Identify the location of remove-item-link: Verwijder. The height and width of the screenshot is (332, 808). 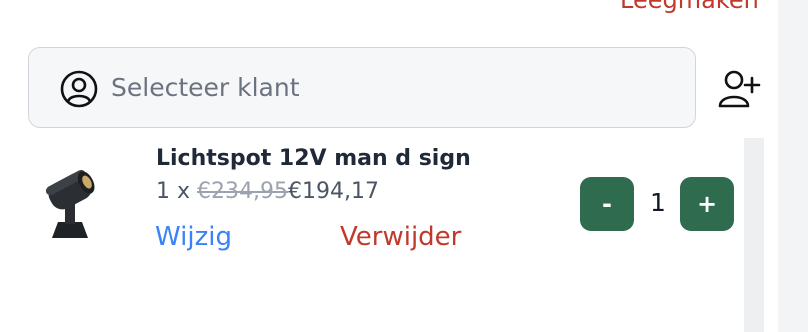
(400, 237).